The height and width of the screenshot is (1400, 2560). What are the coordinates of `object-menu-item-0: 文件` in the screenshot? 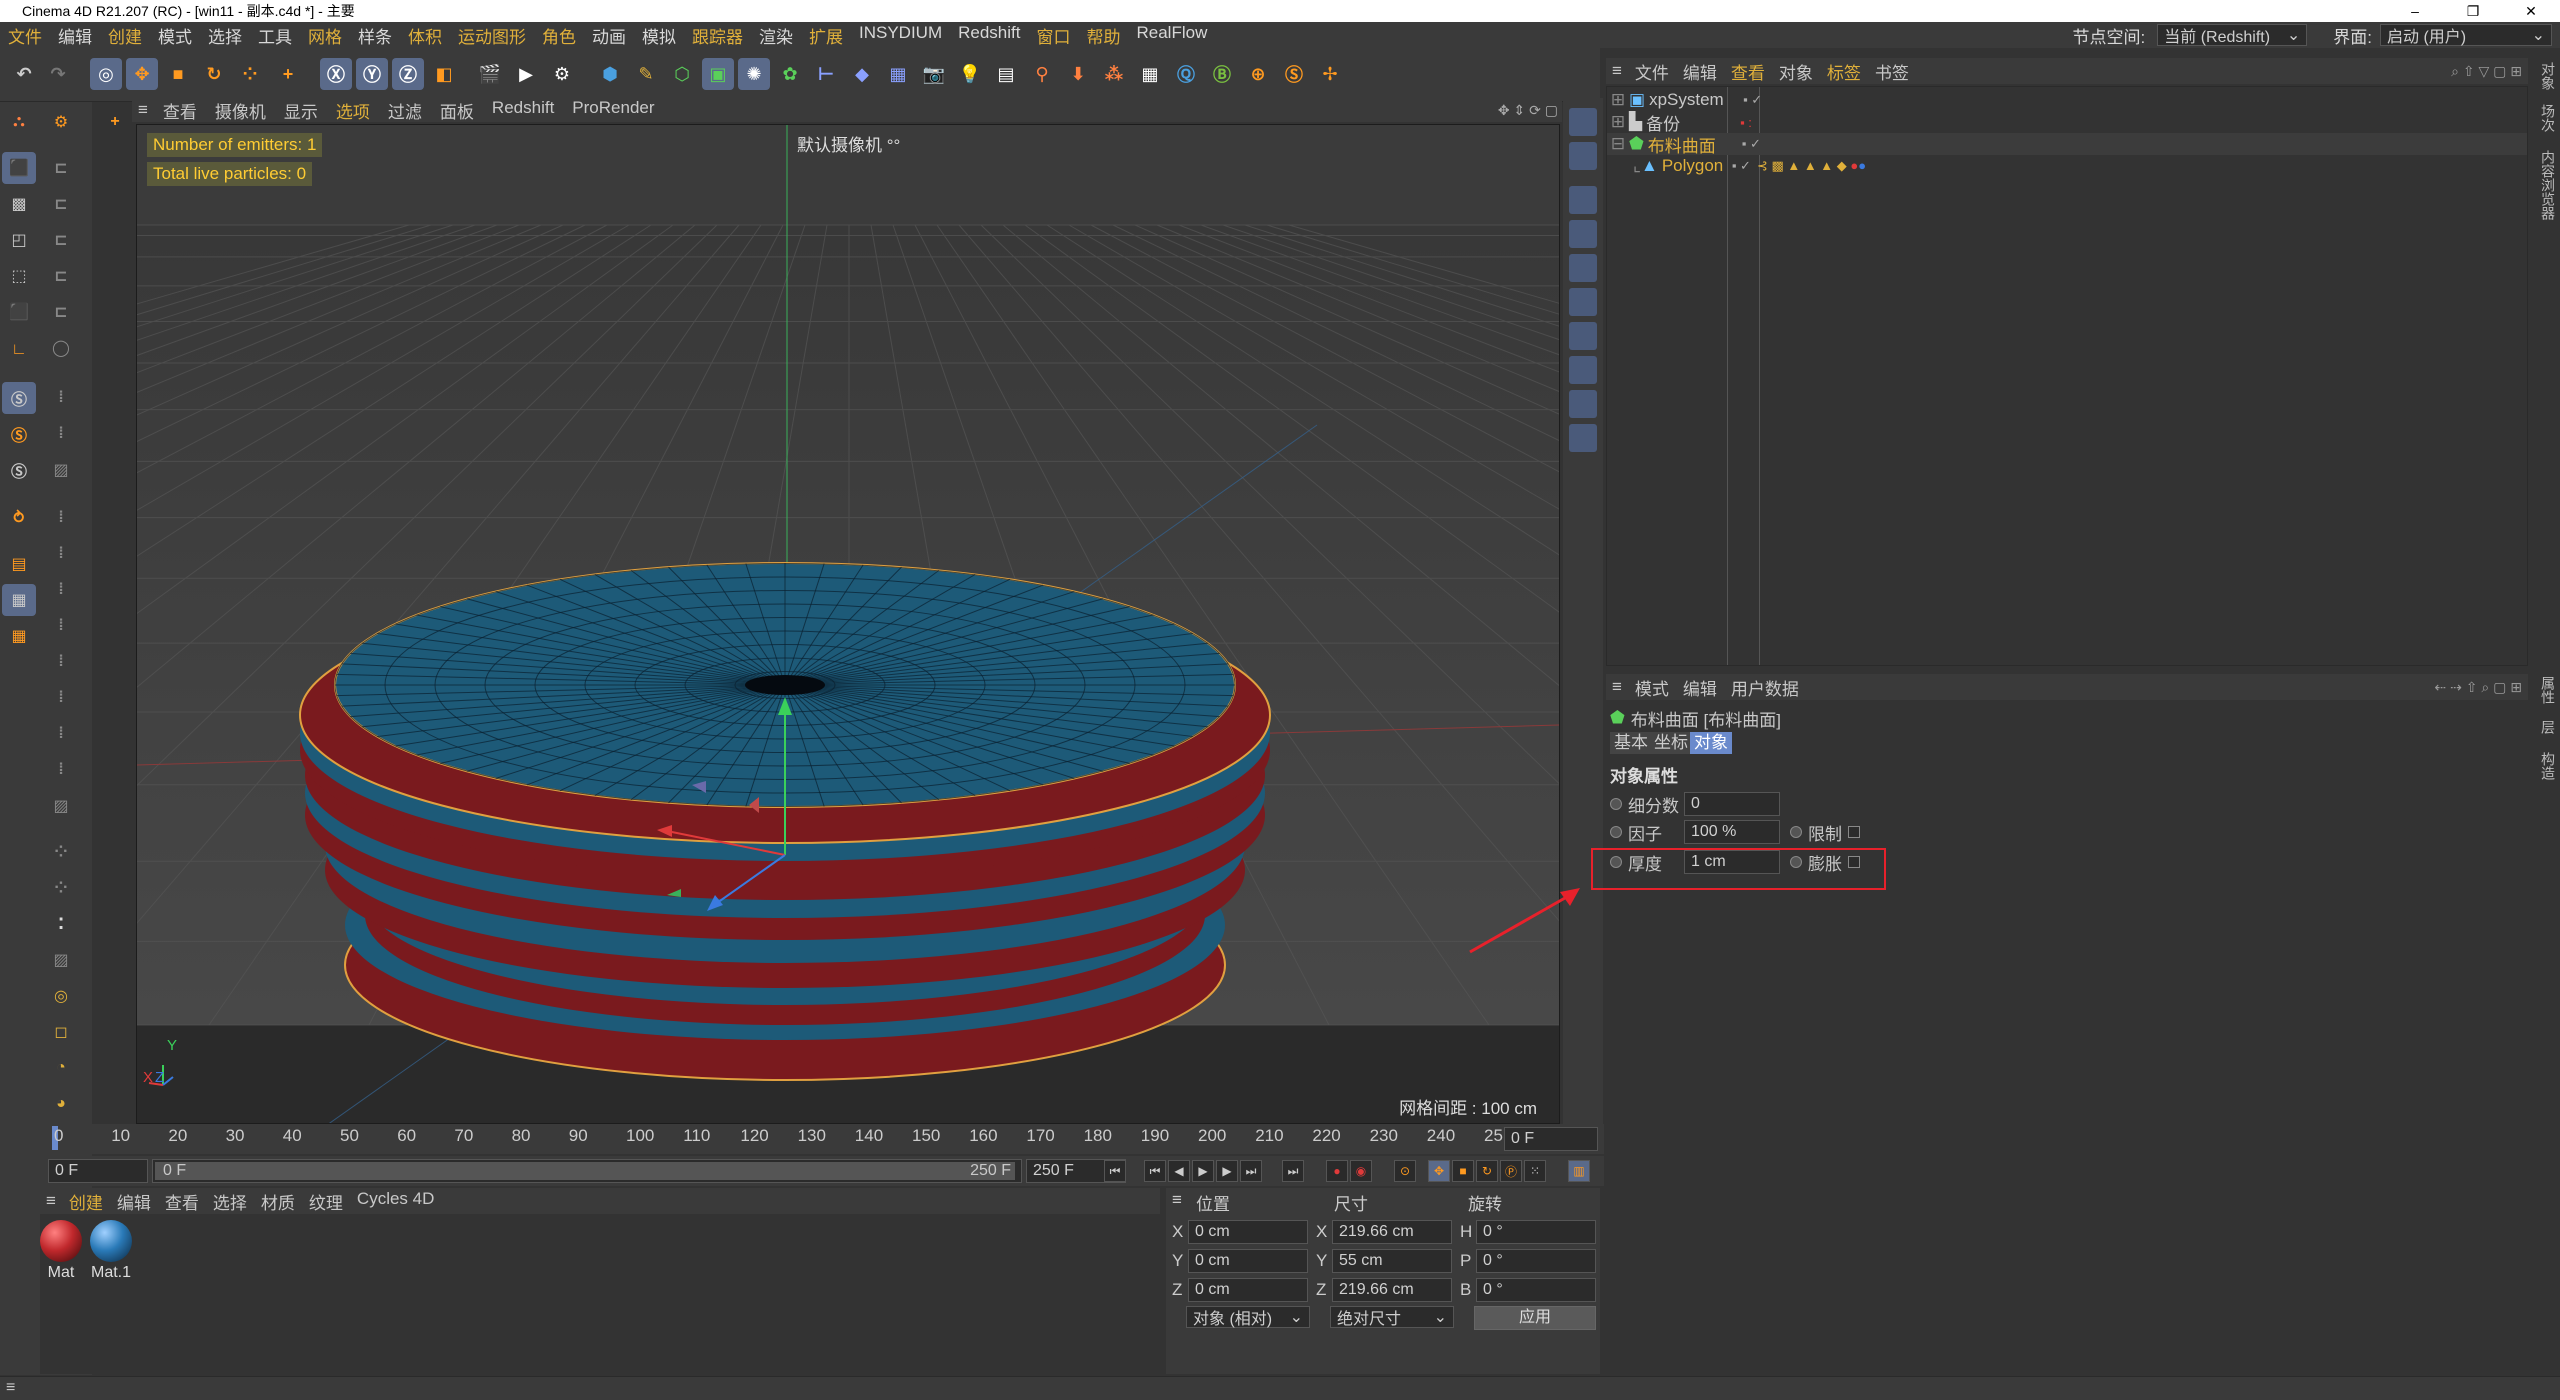 It's located at (1652, 71).